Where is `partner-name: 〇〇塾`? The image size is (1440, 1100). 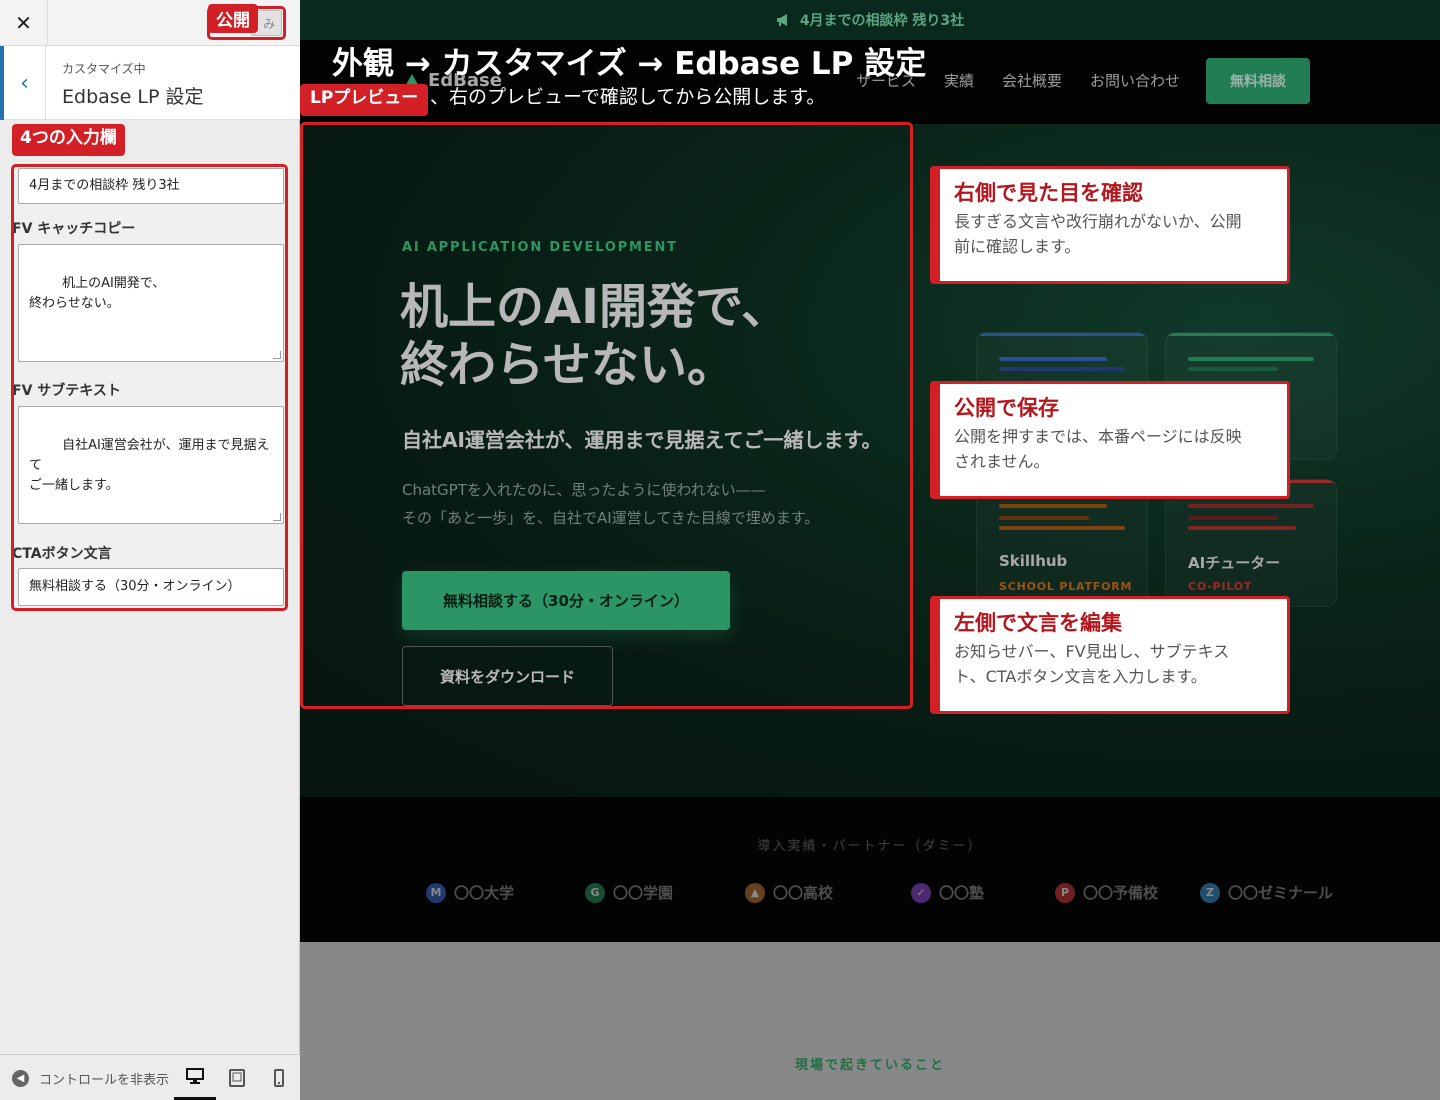
partner-name: 〇〇塾 is located at coordinates (962, 893).